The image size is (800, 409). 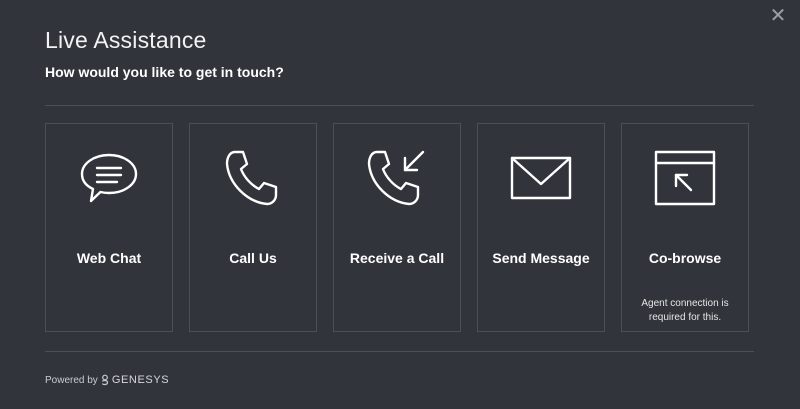 I want to click on phone-icon, so click(x=253, y=178).